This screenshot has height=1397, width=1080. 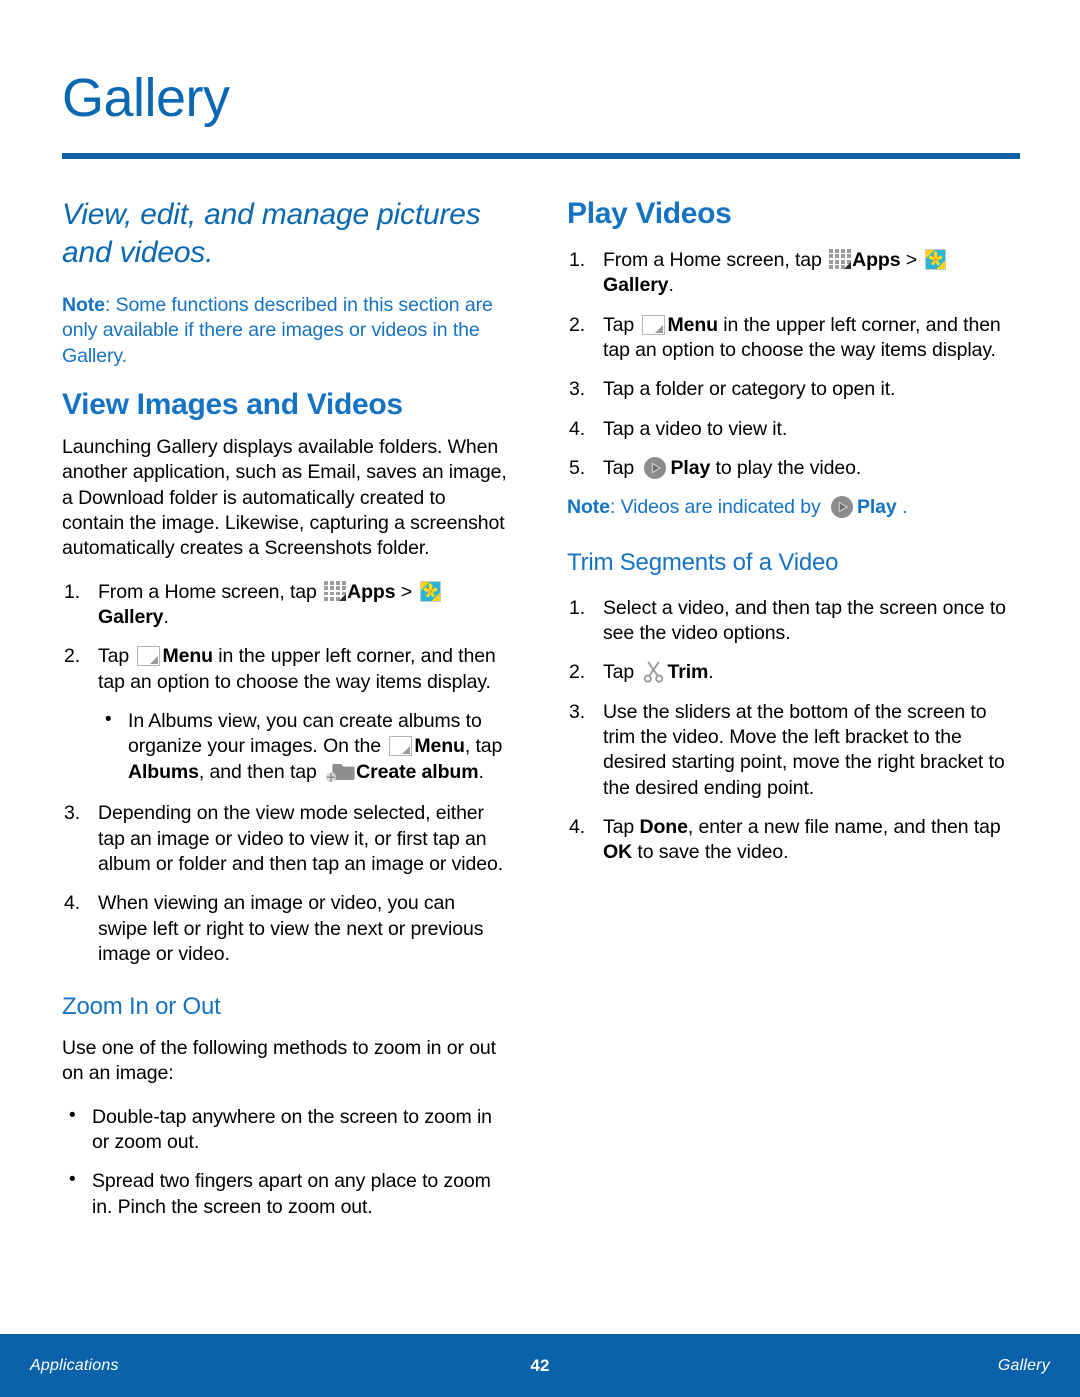 I want to click on step-number: 5., so click(x=577, y=468).